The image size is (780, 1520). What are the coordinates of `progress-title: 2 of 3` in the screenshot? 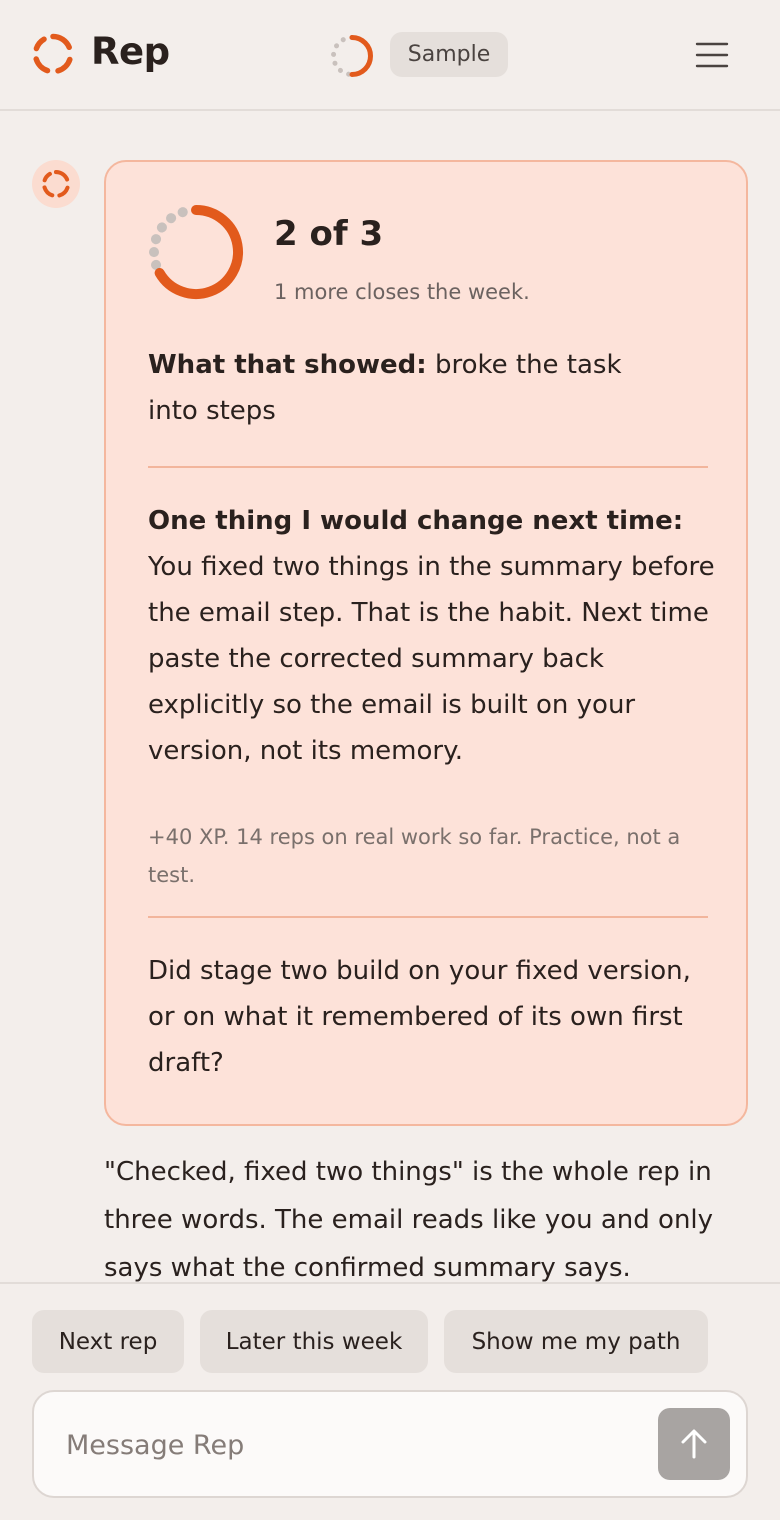 It's located at (329, 234).